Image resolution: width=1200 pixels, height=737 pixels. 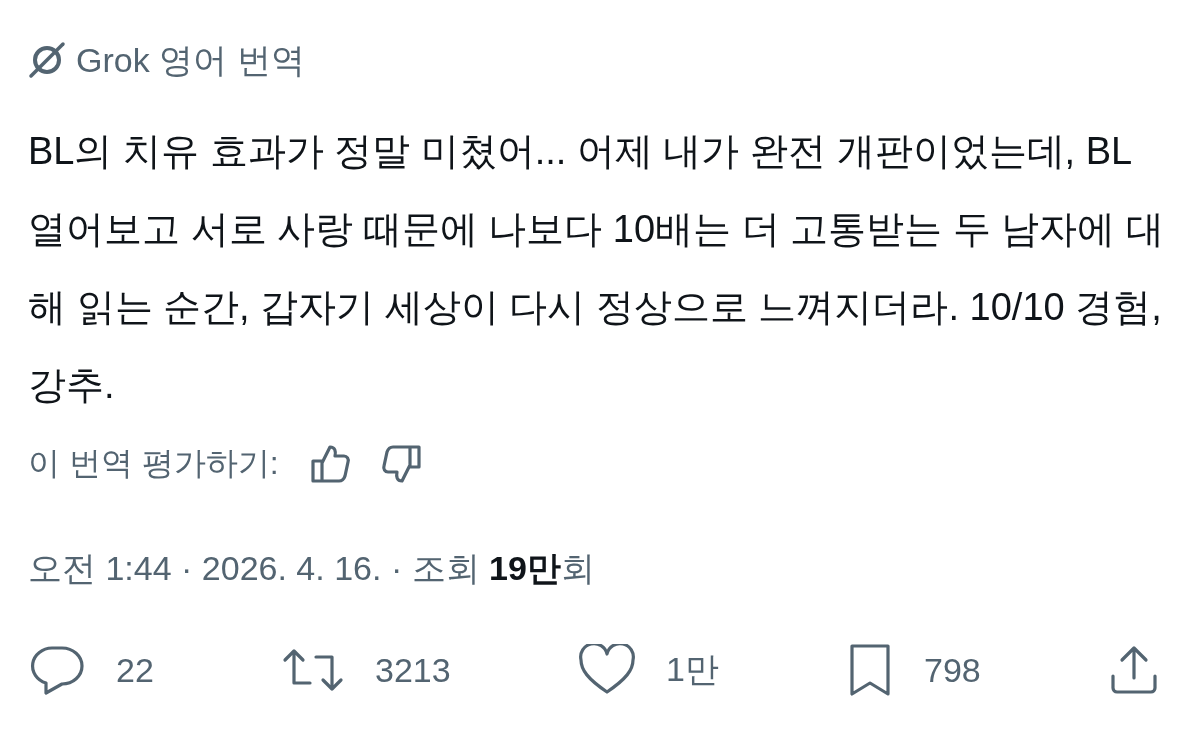 What do you see at coordinates (47, 60) in the screenshot?
I see `grok-logo-icon` at bounding box center [47, 60].